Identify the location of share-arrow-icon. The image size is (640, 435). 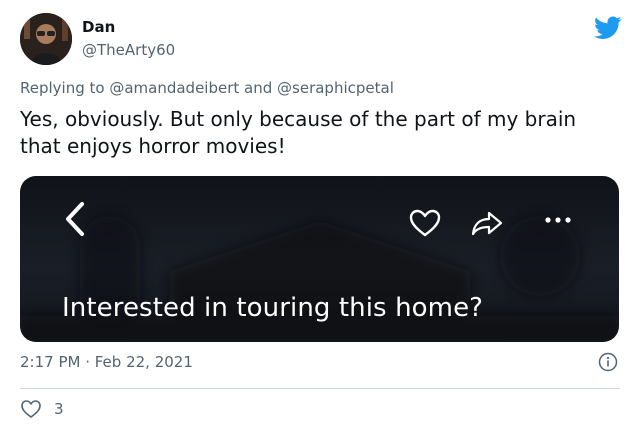
(487, 223).